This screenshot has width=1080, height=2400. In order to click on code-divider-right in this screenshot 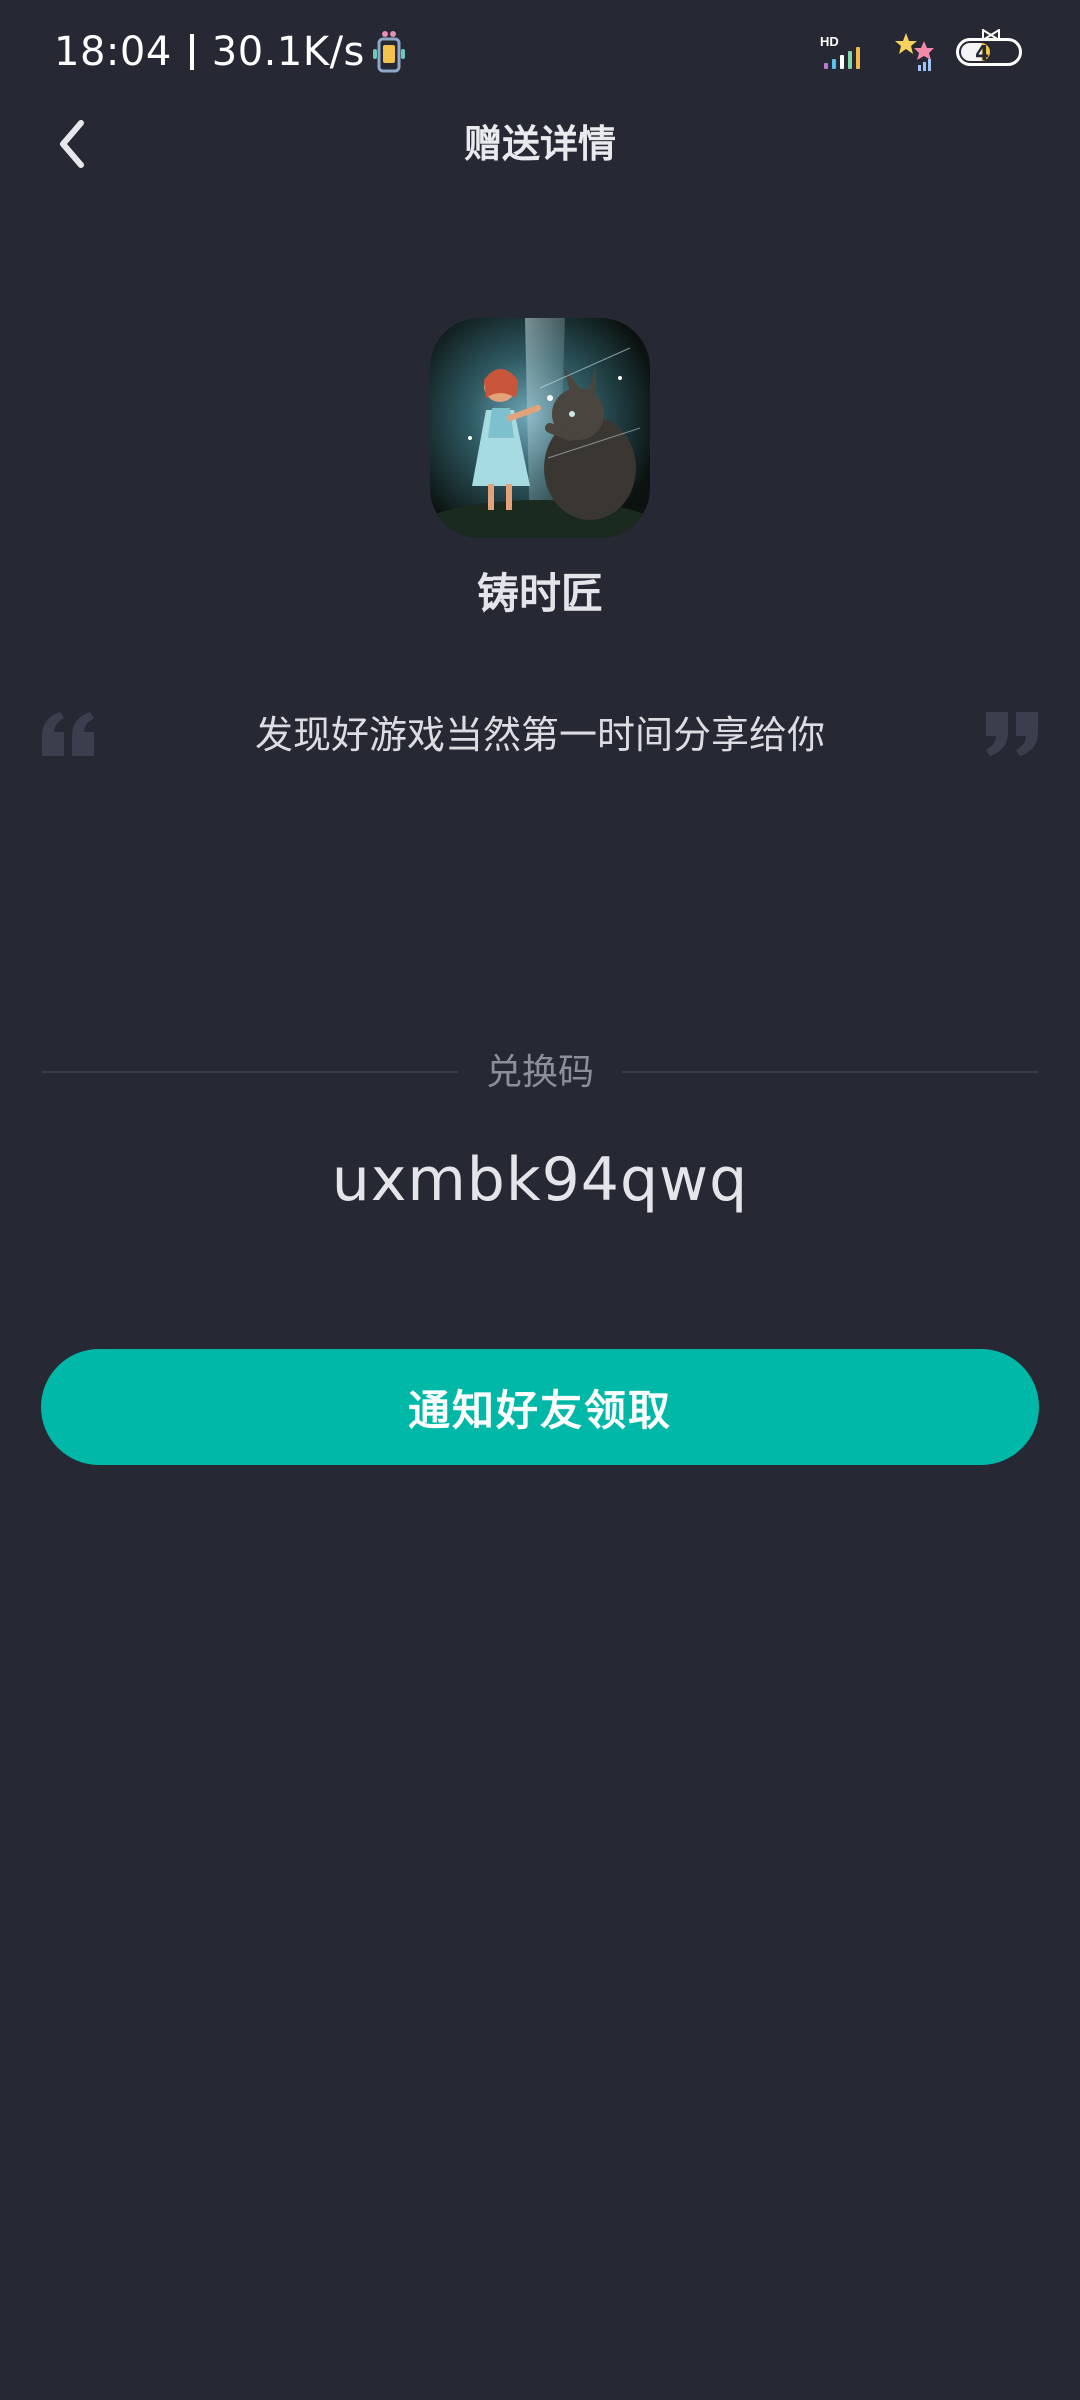, I will do `click(830, 1072)`.